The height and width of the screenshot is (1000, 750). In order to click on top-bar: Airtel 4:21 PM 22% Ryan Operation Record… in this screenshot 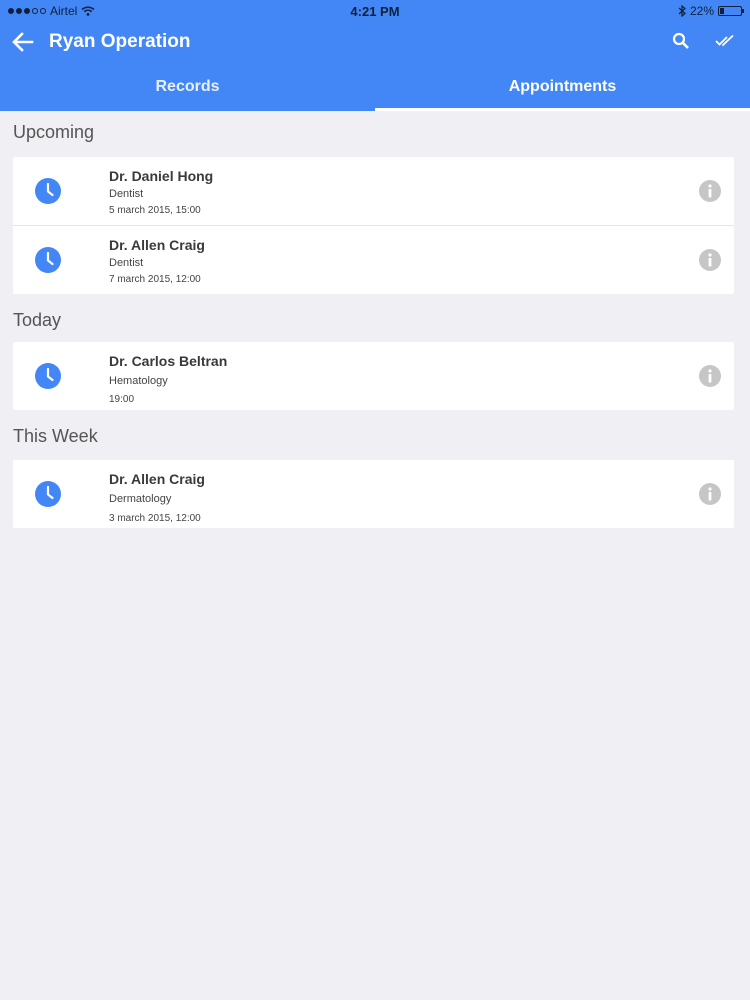, I will do `click(375, 55)`.